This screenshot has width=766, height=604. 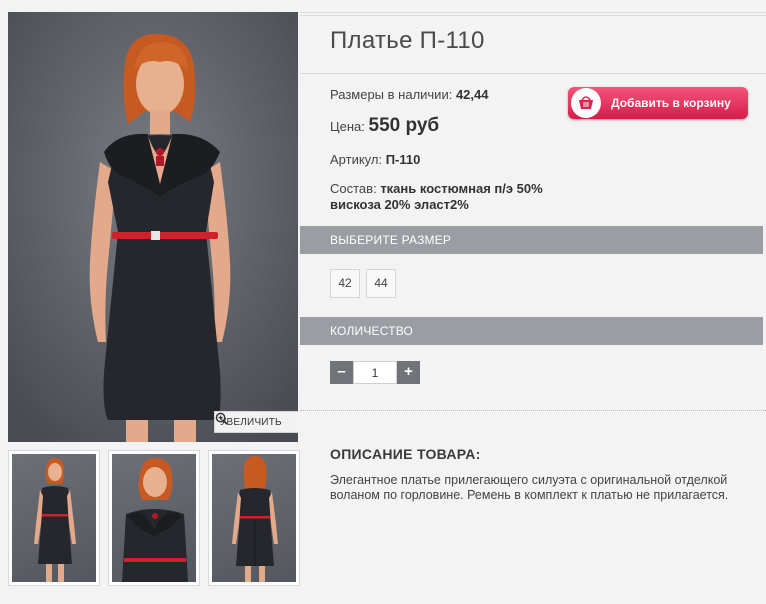 I want to click on thumbnail-strip, so click(x=154, y=518).